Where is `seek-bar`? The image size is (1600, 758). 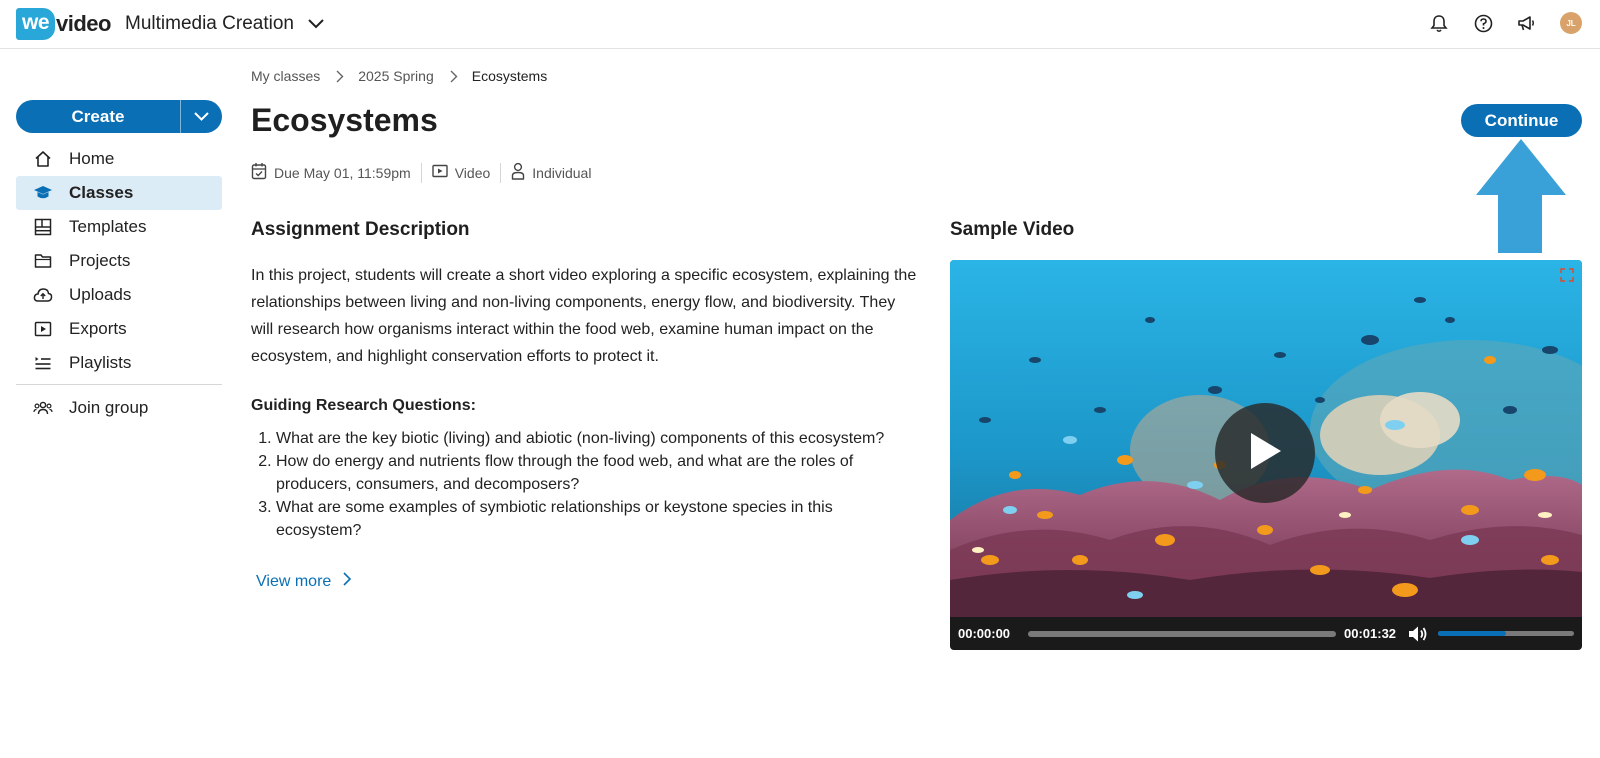 seek-bar is located at coordinates (1182, 633).